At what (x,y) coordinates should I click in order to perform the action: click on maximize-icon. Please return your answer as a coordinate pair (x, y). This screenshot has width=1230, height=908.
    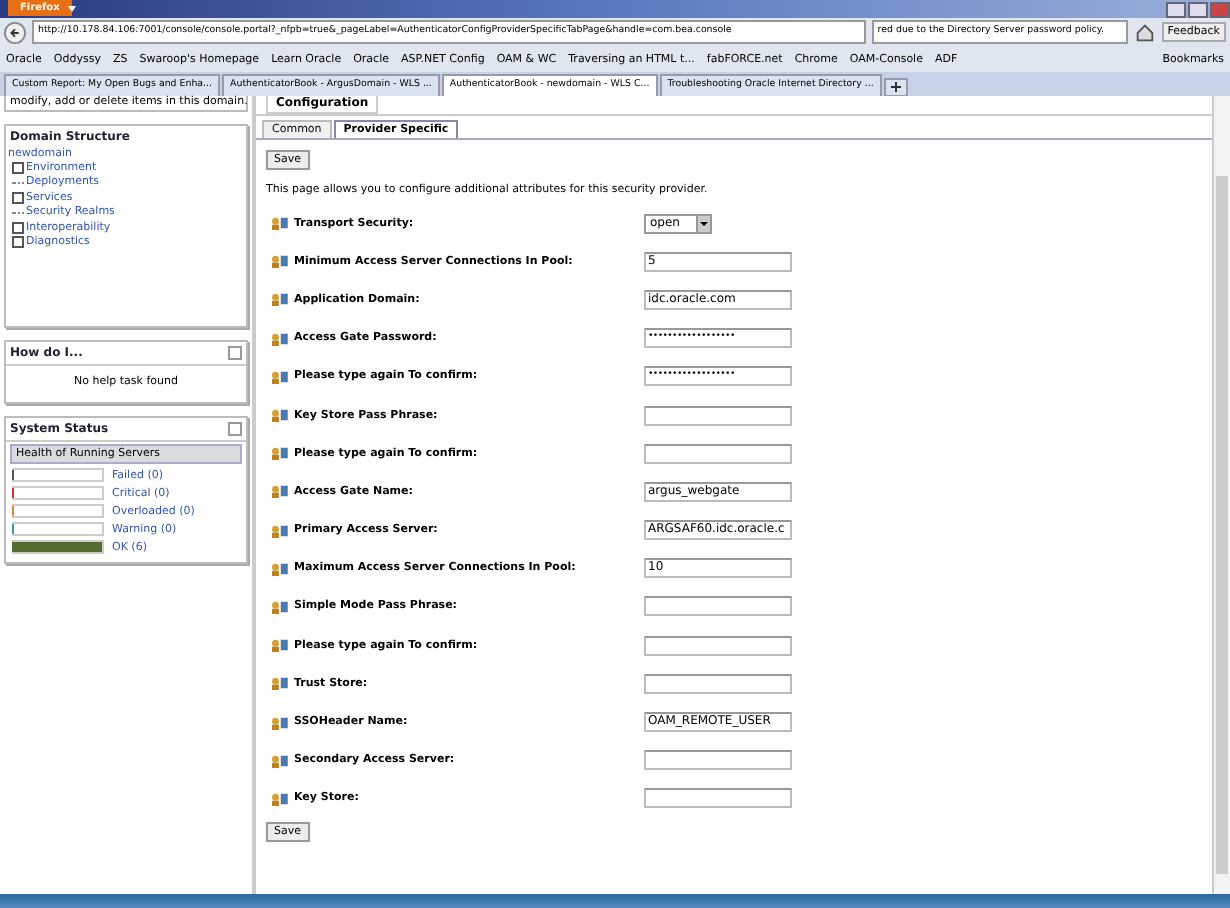
    Looking at the image, I should click on (1198, 10).